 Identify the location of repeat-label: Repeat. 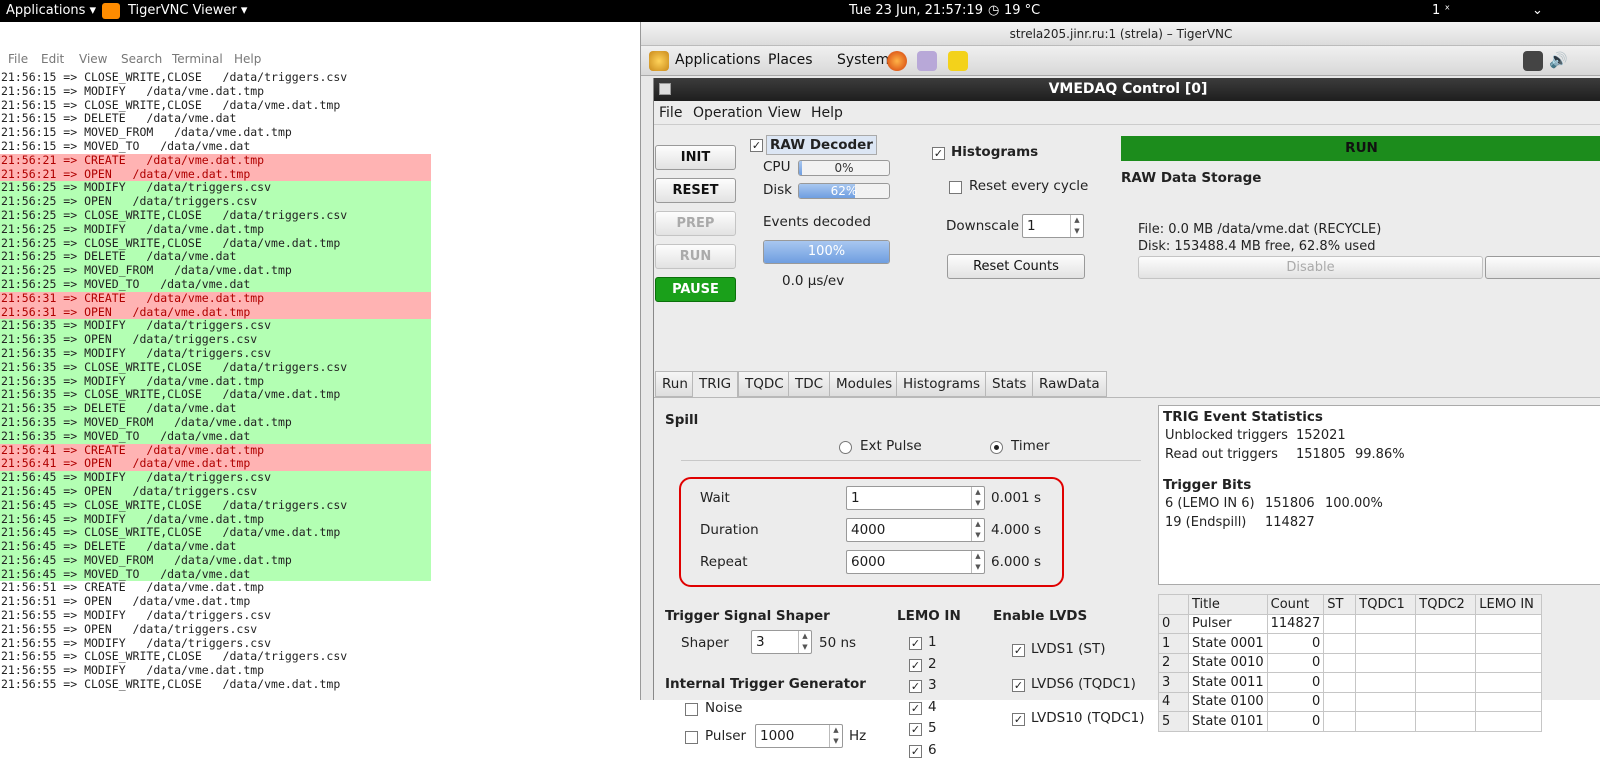
(724, 562).